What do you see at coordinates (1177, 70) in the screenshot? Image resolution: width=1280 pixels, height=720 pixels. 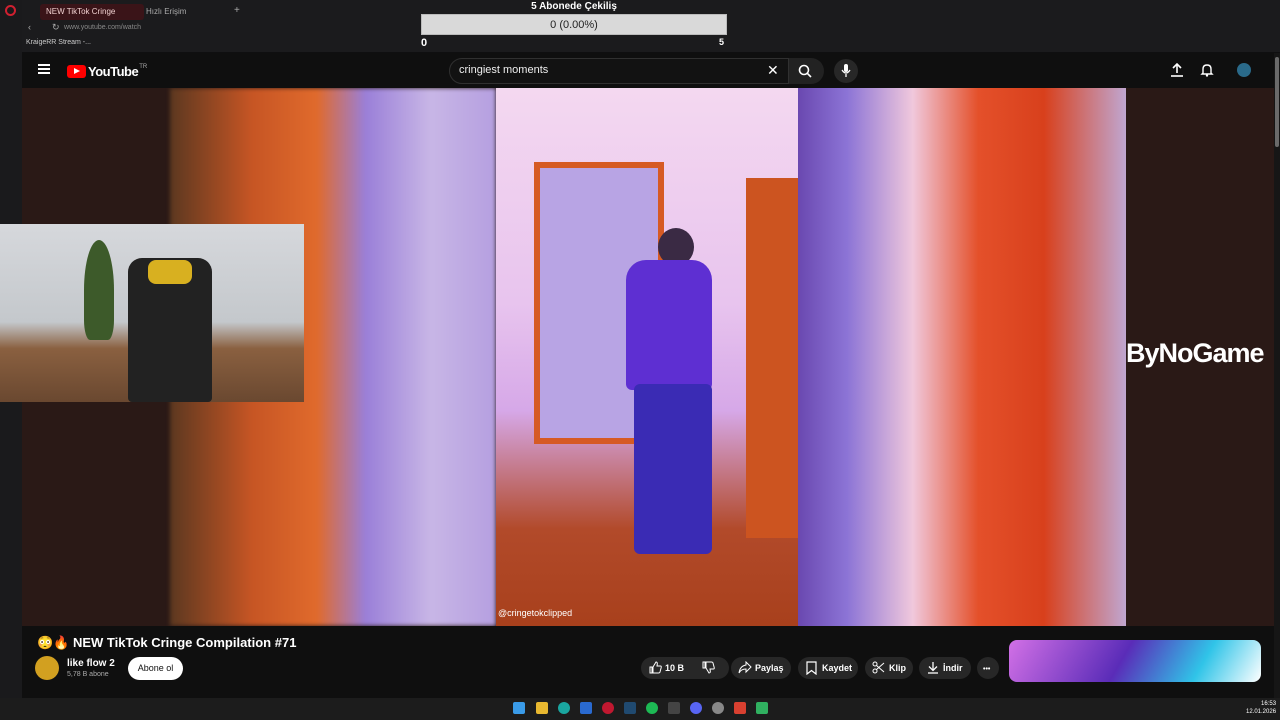 I see `upload-icon` at bounding box center [1177, 70].